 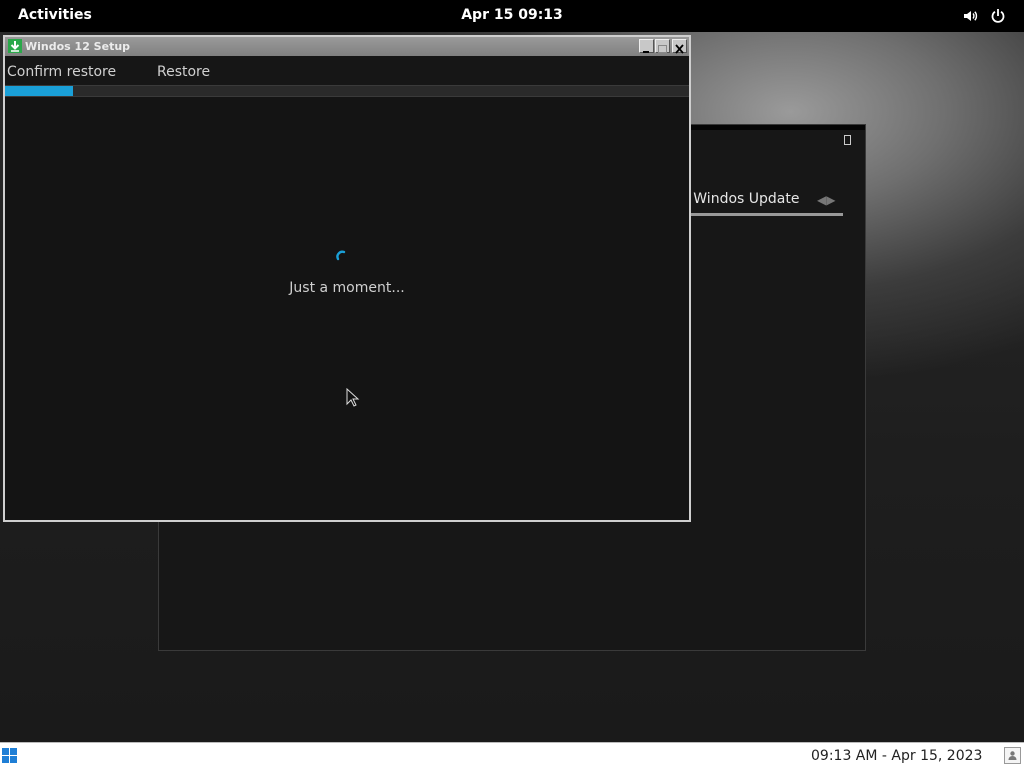 I want to click on setup-titlebar: Windos 12 Setup, so click(x=347, y=46).